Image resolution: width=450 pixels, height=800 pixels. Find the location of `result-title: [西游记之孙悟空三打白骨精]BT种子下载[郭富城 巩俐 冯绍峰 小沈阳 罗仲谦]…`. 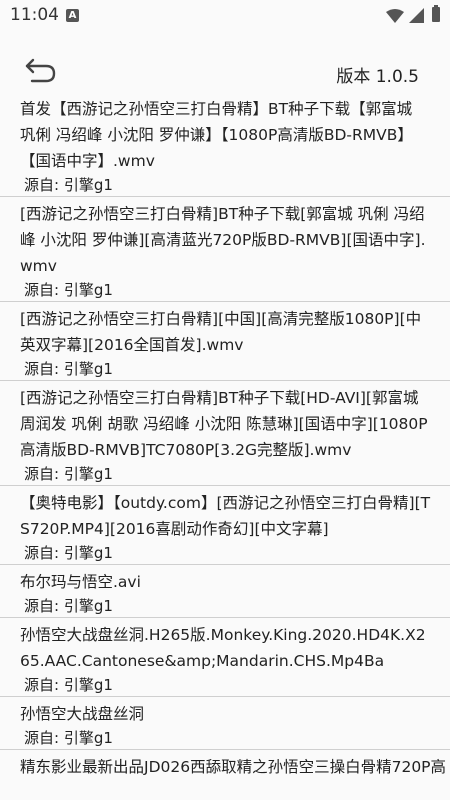

result-title: [西游记之孙悟空三打白骨精]BT种子下载[郭富城 巩俐 冯绍峰 小沈阳 罗仲谦]… is located at coordinates (223, 240).